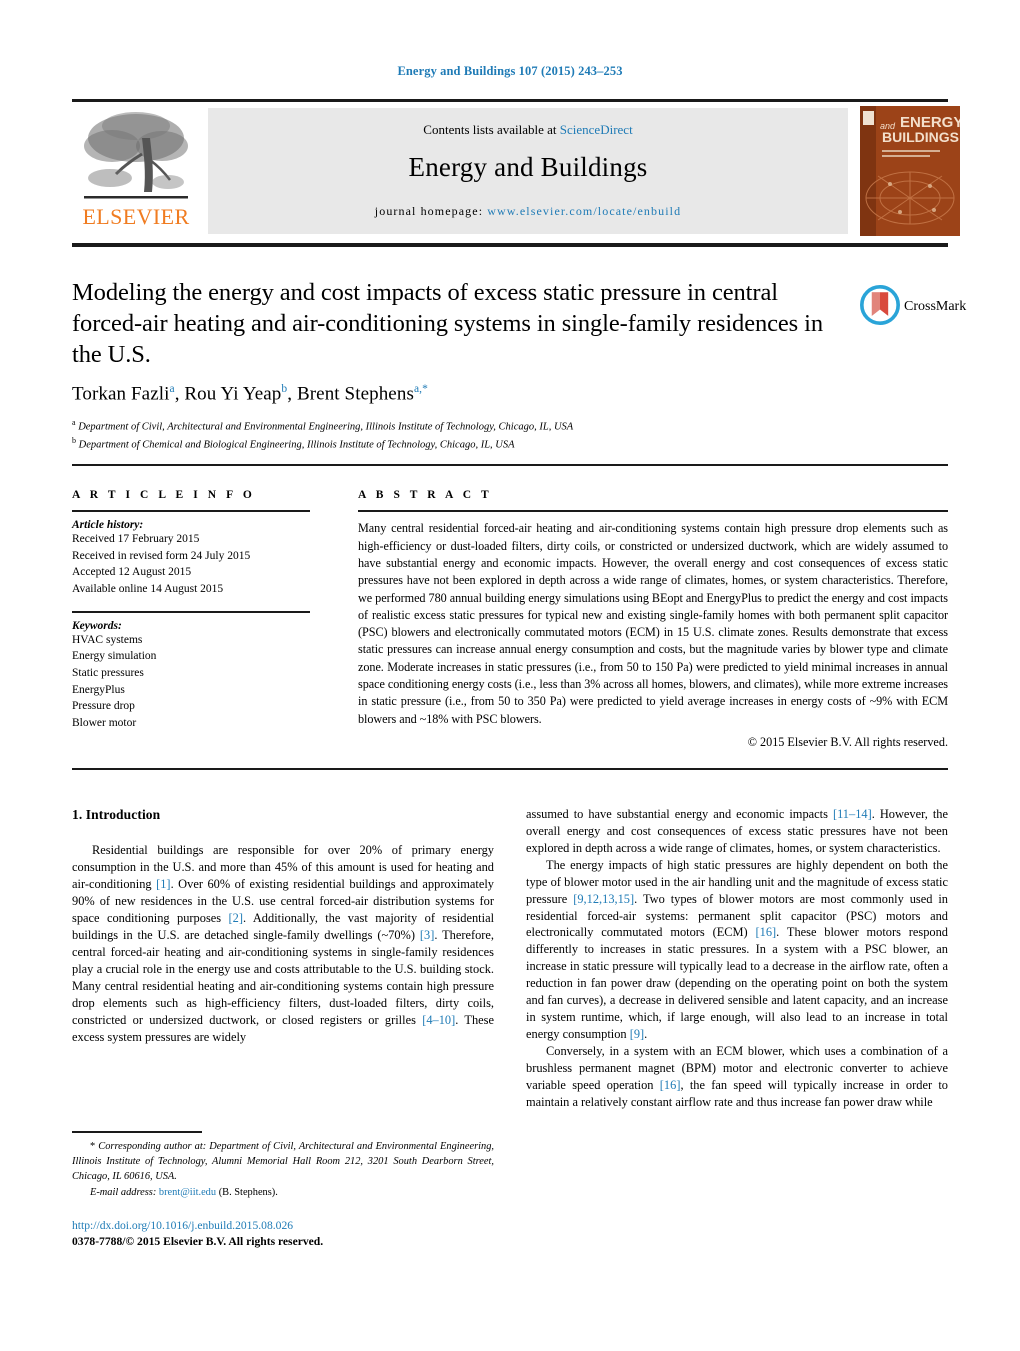 The width and height of the screenshot is (1020, 1351). I want to click on article-info-heading: A R T I C L E I N F O, so click(164, 495).